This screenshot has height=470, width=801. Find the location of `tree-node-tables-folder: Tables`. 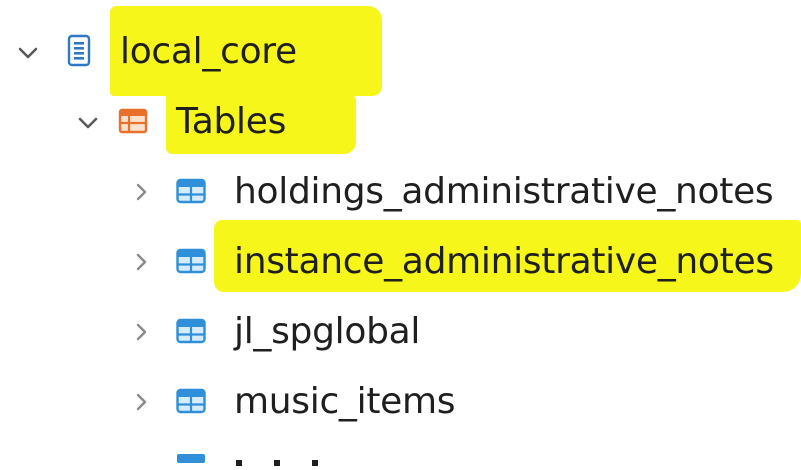

tree-node-tables-folder: Tables is located at coordinates (200, 122).